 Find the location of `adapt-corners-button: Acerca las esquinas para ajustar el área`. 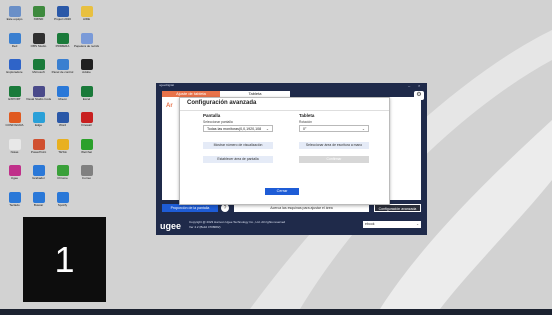

adapt-corners-button: Acerca las esquinas para ajustar el área is located at coordinates (301, 208).